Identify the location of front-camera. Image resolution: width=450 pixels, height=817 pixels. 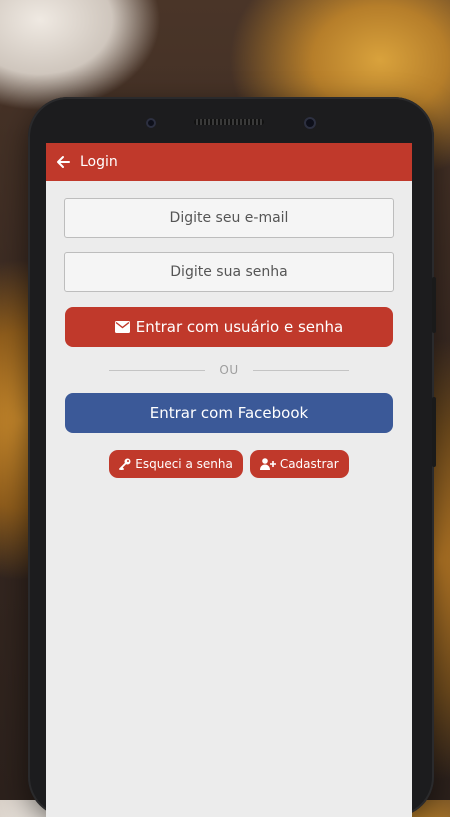
(310, 123).